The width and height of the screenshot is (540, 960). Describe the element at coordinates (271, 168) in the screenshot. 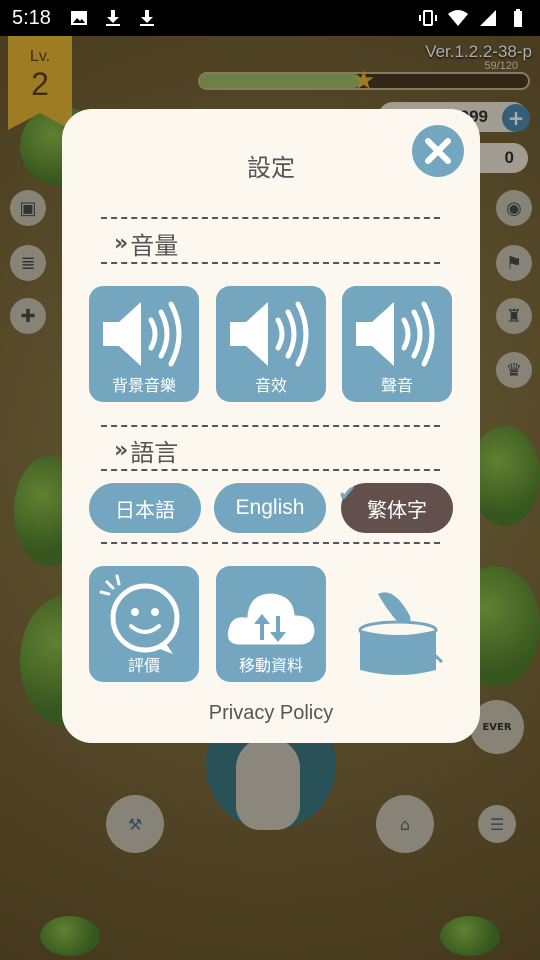

I see `dialog-title: 設定` at that location.